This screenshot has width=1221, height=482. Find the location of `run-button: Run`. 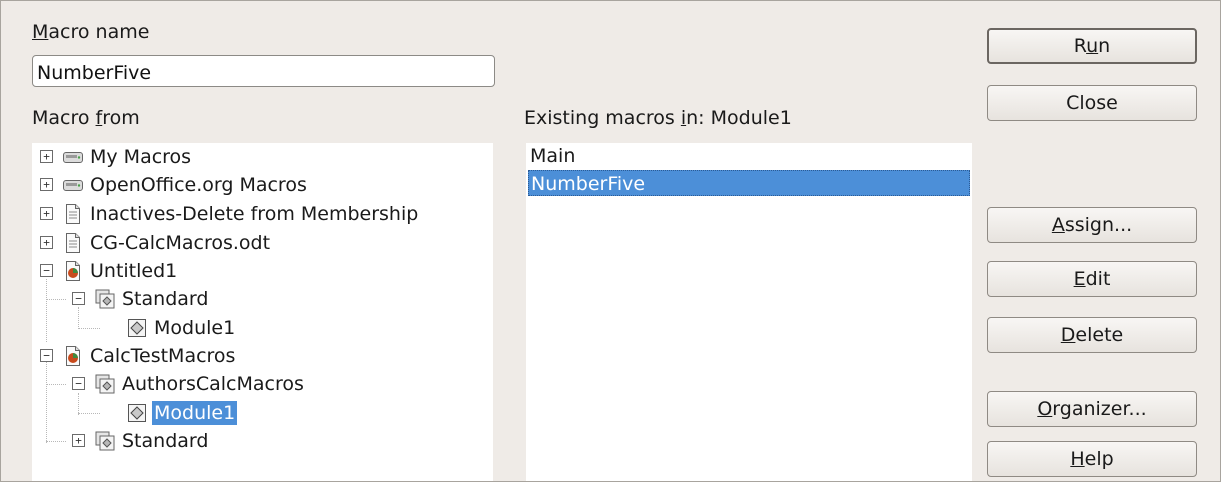

run-button: Run is located at coordinates (1092, 46).